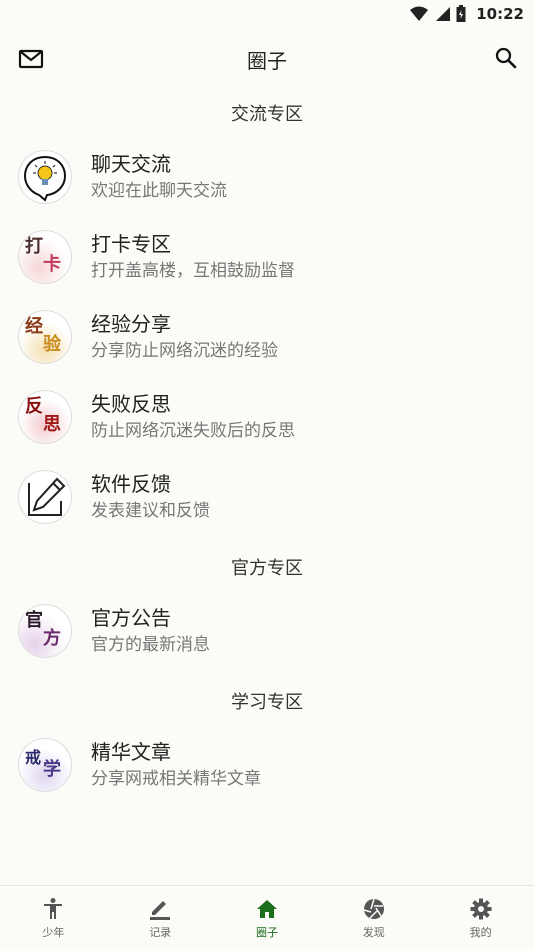  What do you see at coordinates (443, 14) in the screenshot?
I see `signal-icon` at bounding box center [443, 14].